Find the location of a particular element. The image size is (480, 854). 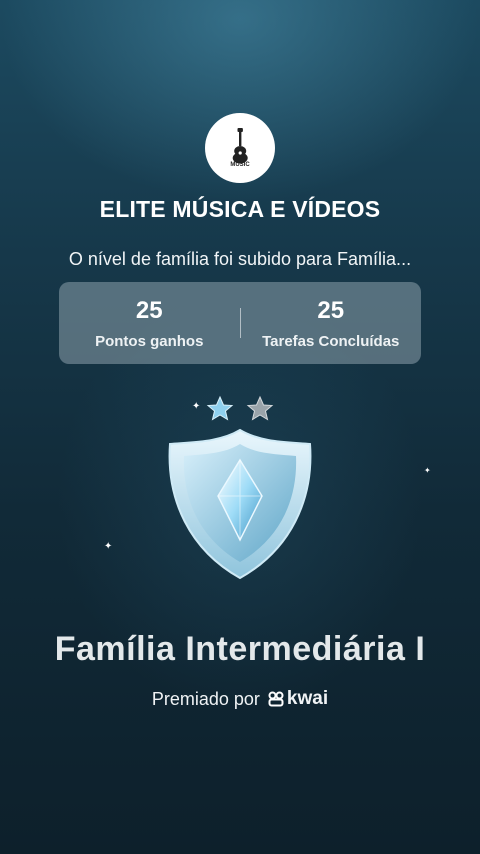

tasks-value: 25 is located at coordinates (331, 310).